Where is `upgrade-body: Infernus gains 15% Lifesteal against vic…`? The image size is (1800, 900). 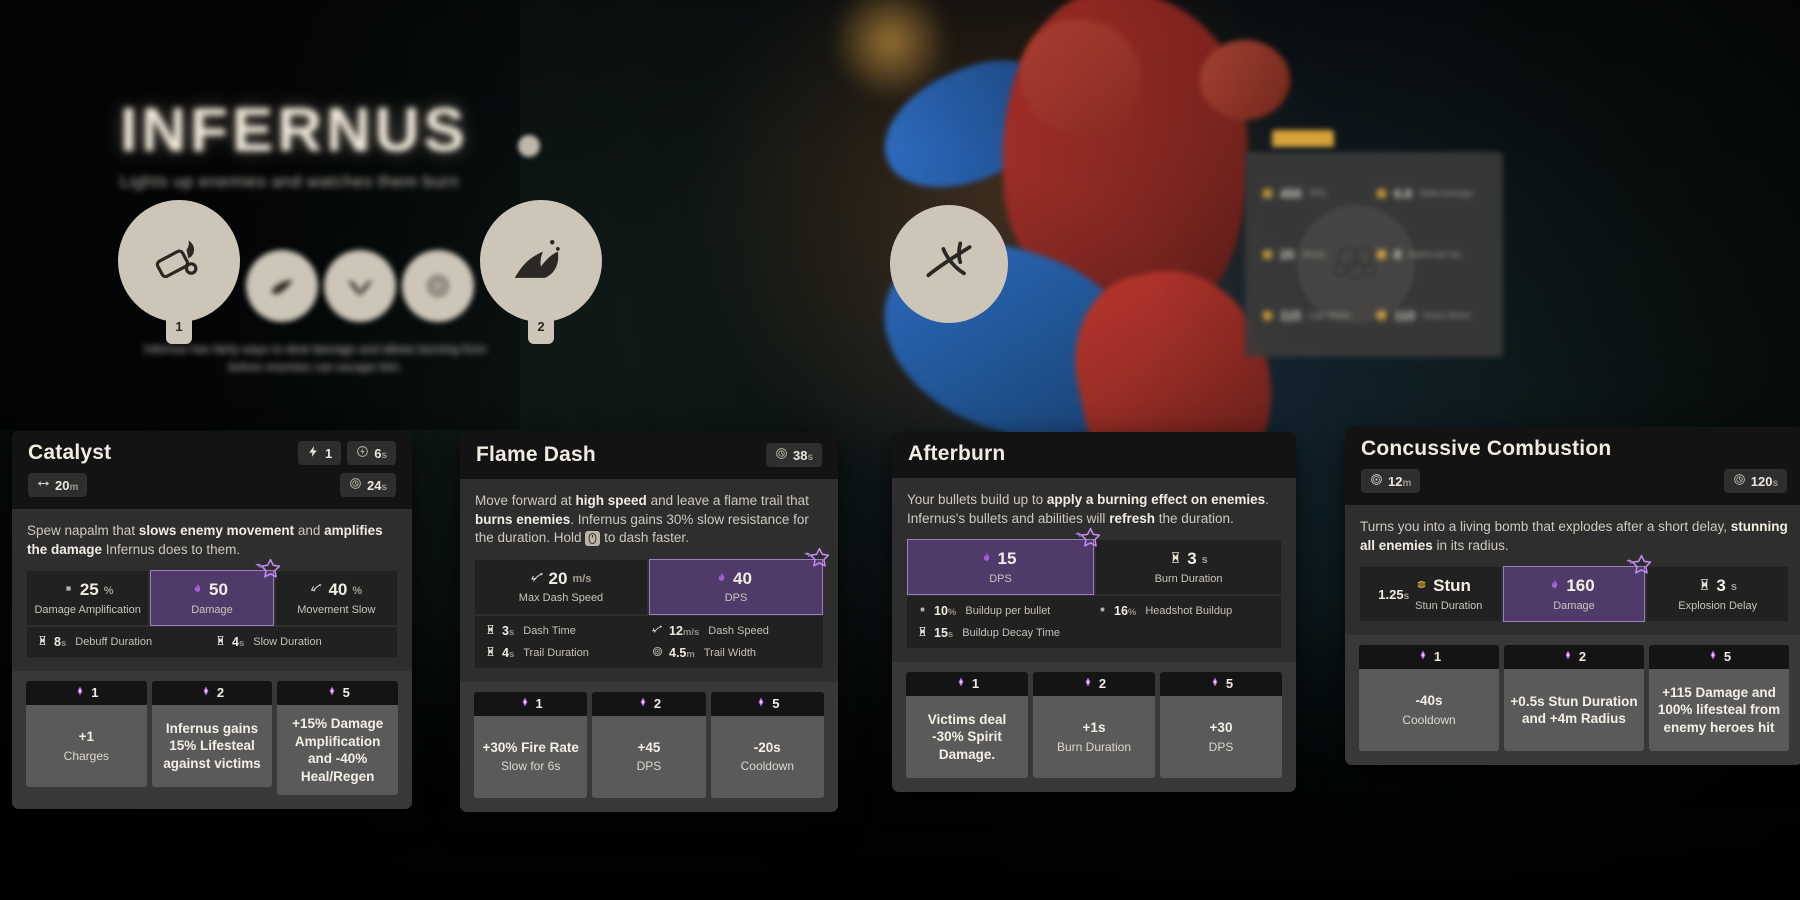 upgrade-body: Infernus gains 15% Lifesteal against vic… is located at coordinates (212, 746).